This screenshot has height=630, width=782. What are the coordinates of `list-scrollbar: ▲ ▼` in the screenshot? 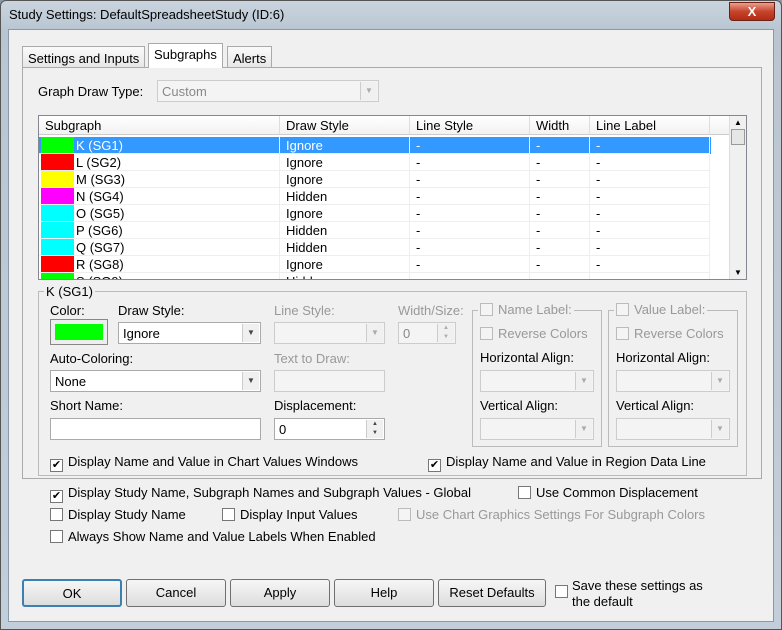 It's located at (737, 197).